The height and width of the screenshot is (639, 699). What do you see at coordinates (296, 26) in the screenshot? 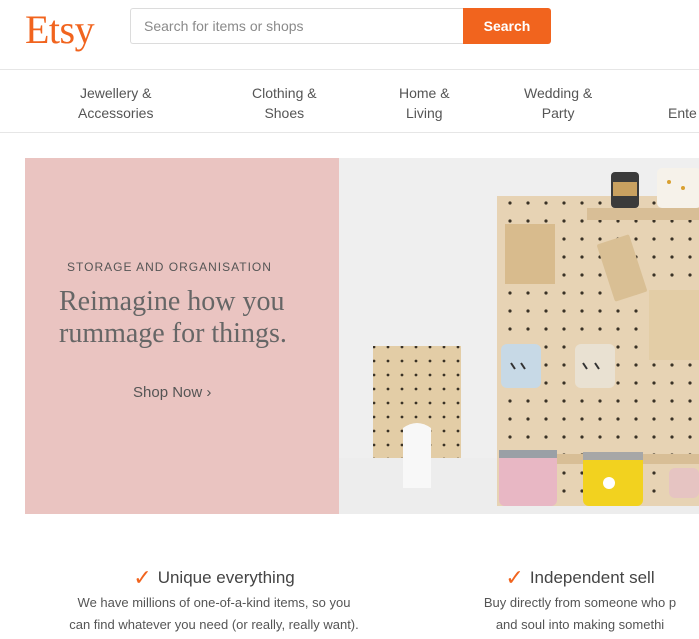
I see `search-input` at bounding box center [296, 26].